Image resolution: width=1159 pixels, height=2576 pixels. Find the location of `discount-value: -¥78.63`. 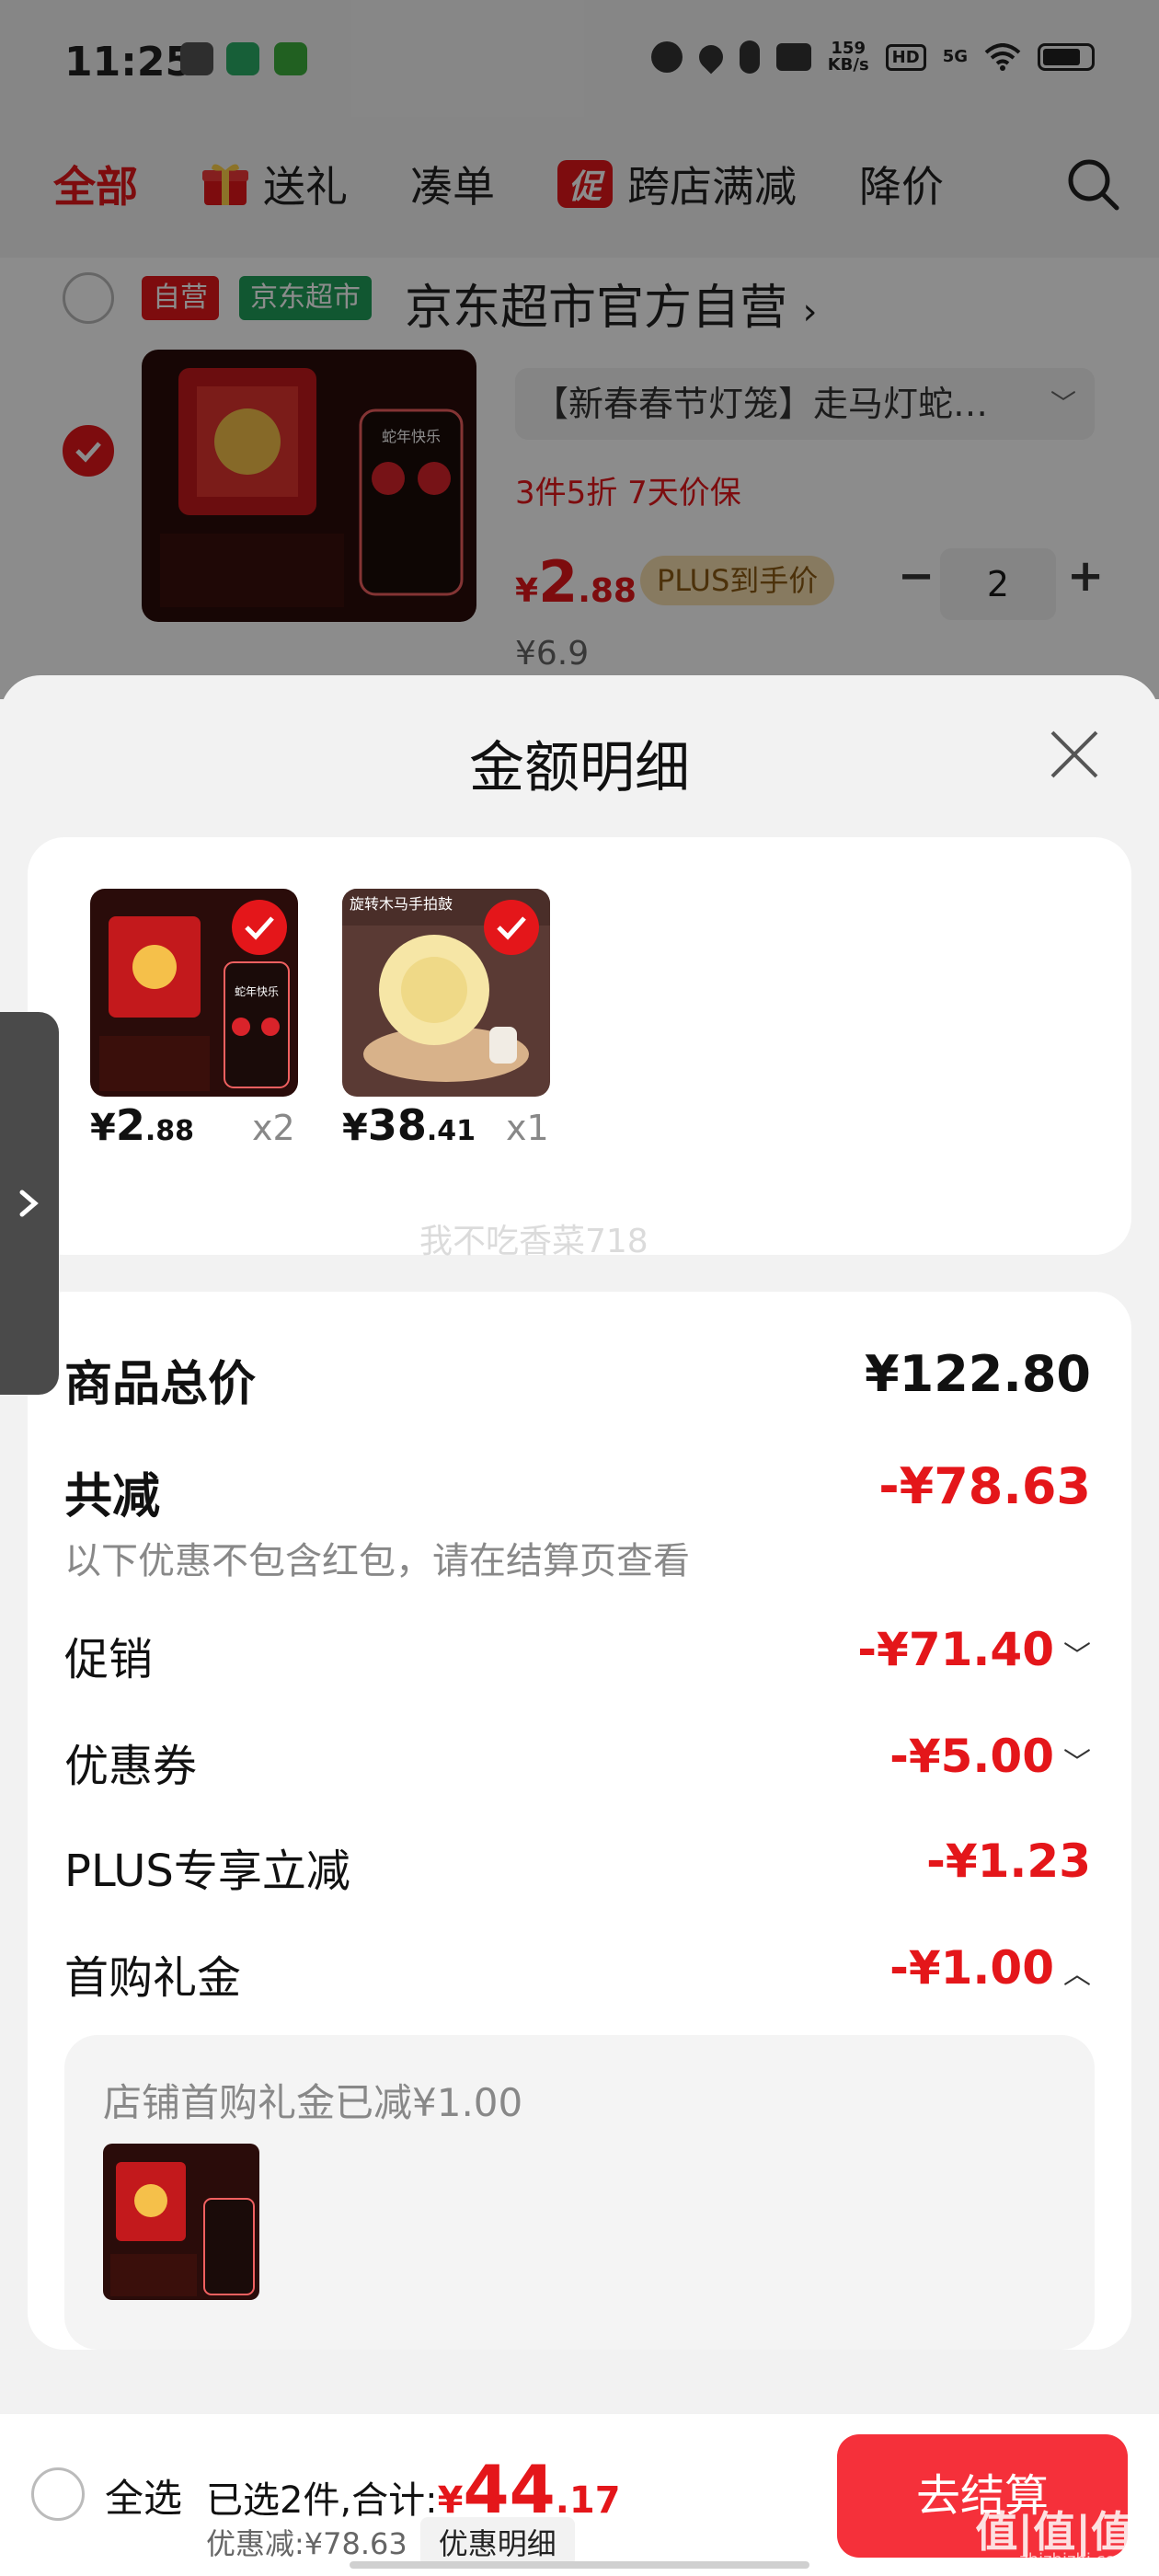

discount-value: -¥78.63 is located at coordinates (984, 1486).